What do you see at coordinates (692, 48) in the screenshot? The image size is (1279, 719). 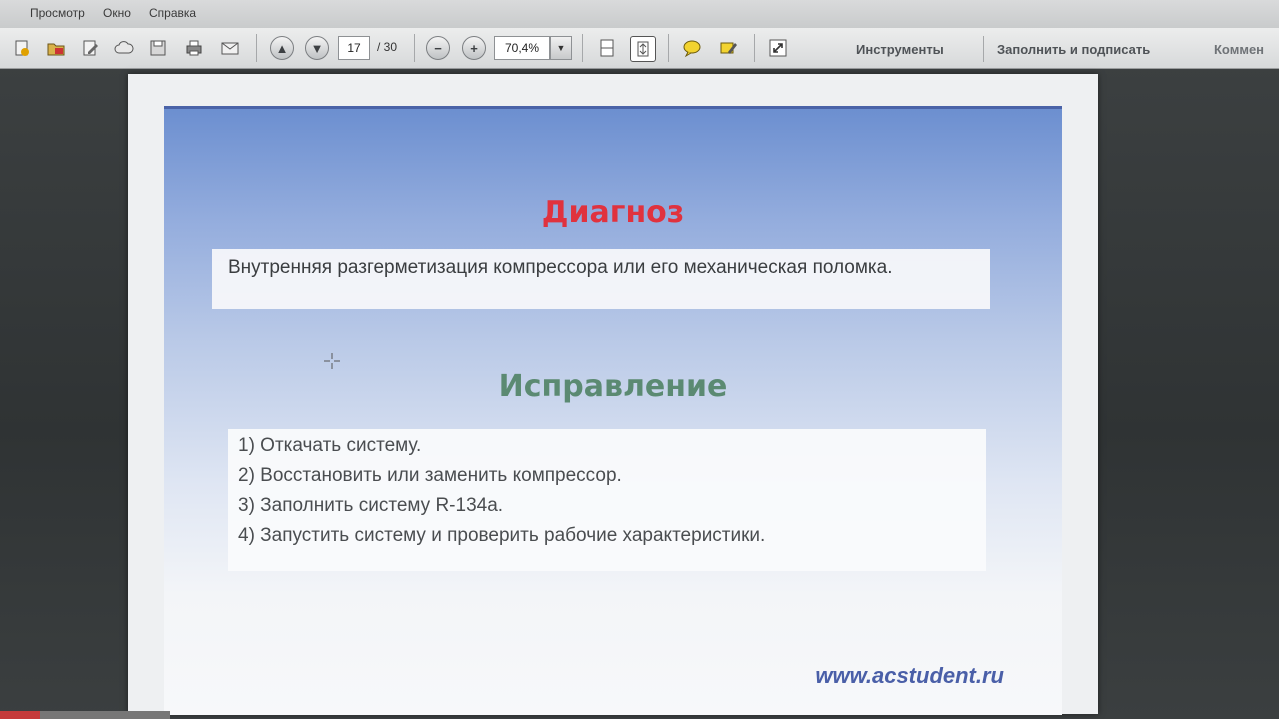 I see `comment-icon` at bounding box center [692, 48].